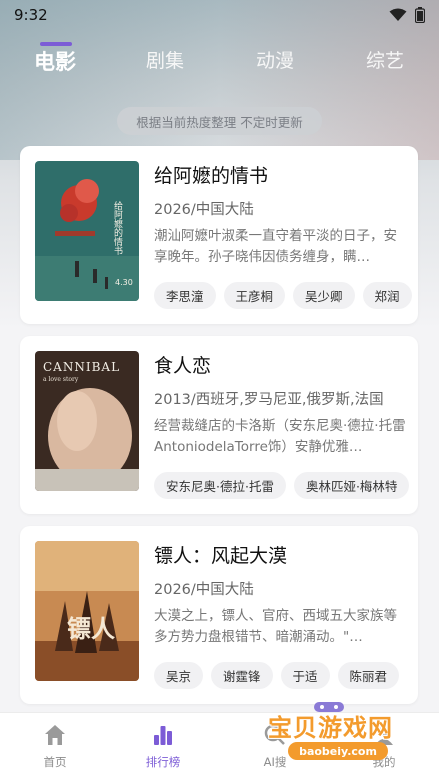 This screenshot has height=780, width=439. What do you see at coordinates (55, 61) in the screenshot?
I see `tab-movies: 电影` at bounding box center [55, 61].